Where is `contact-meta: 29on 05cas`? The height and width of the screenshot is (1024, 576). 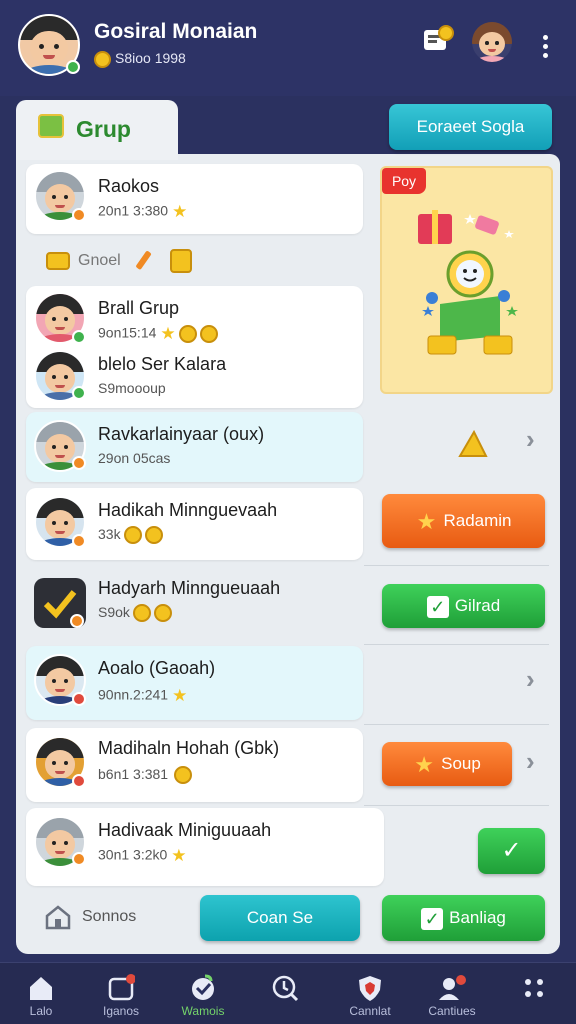 contact-meta: 29on 05cas is located at coordinates (134, 458).